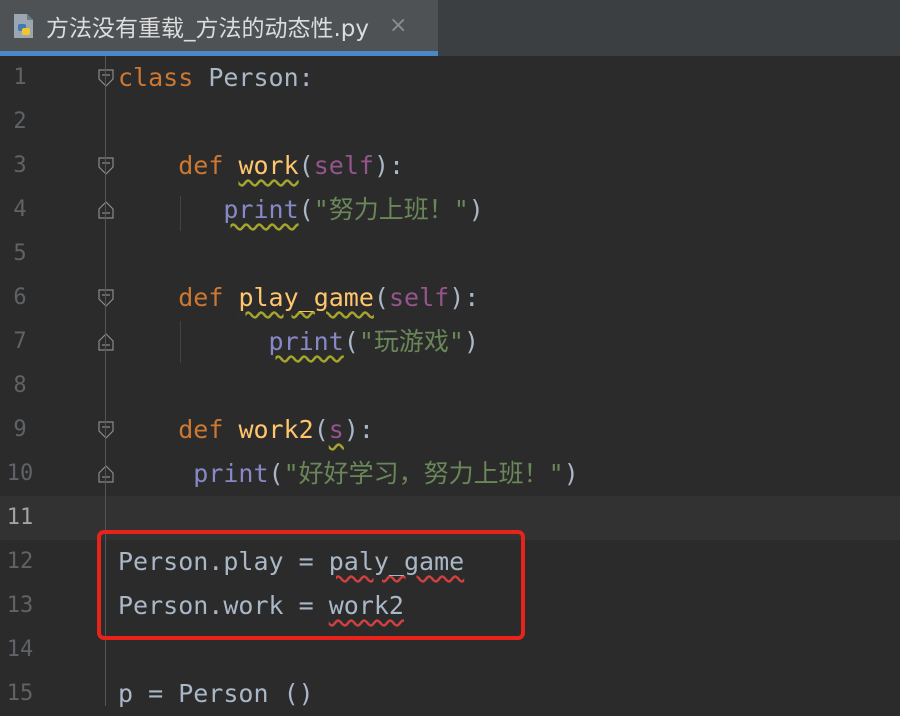 The height and width of the screenshot is (716, 900). I want to click on code-text: print("努力上班！"), so click(301, 210).